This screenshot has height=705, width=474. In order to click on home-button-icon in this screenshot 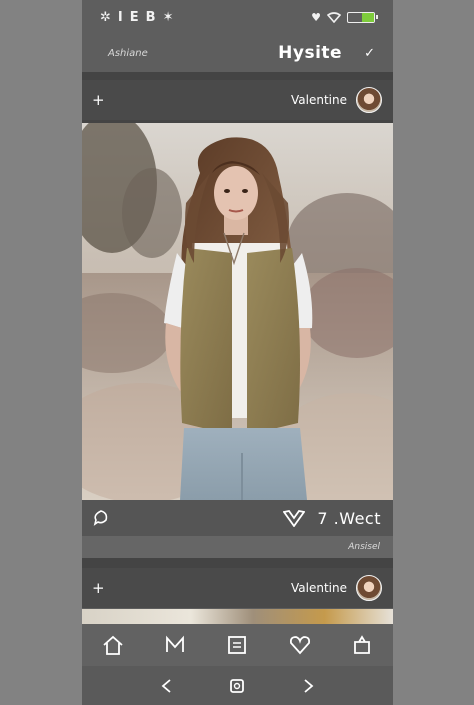, I will do `click(237, 686)`.